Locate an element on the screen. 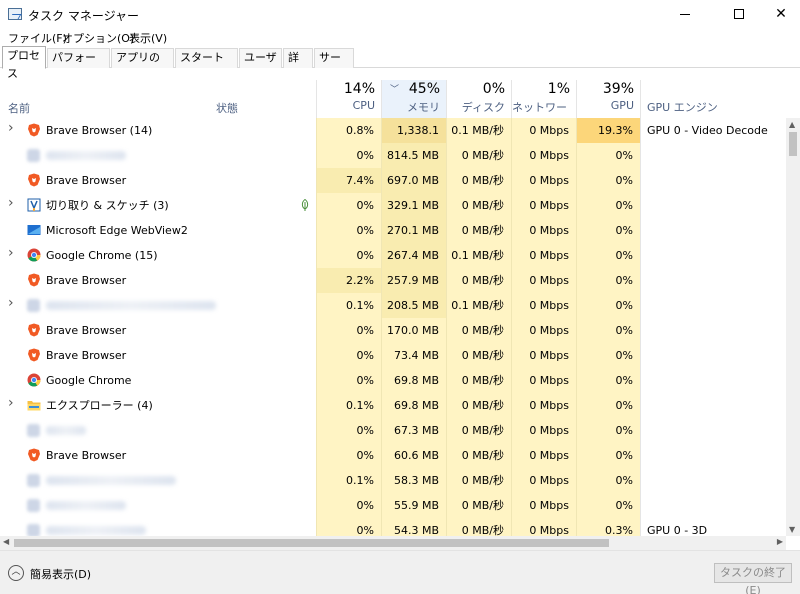  memory-cell: 60.6 MB is located at coordinates (413, 455).